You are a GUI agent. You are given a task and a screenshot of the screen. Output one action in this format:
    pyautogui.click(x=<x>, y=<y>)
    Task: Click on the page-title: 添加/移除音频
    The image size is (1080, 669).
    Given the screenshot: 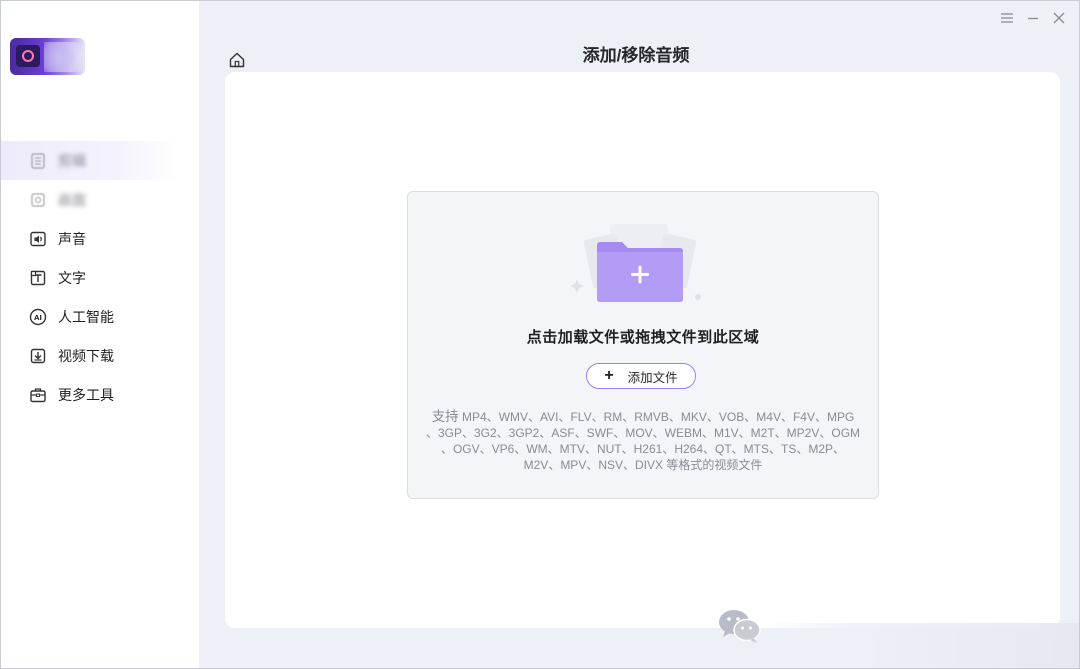 What is the action you would take?
    pyautogui.click(x=636, y=55)
    